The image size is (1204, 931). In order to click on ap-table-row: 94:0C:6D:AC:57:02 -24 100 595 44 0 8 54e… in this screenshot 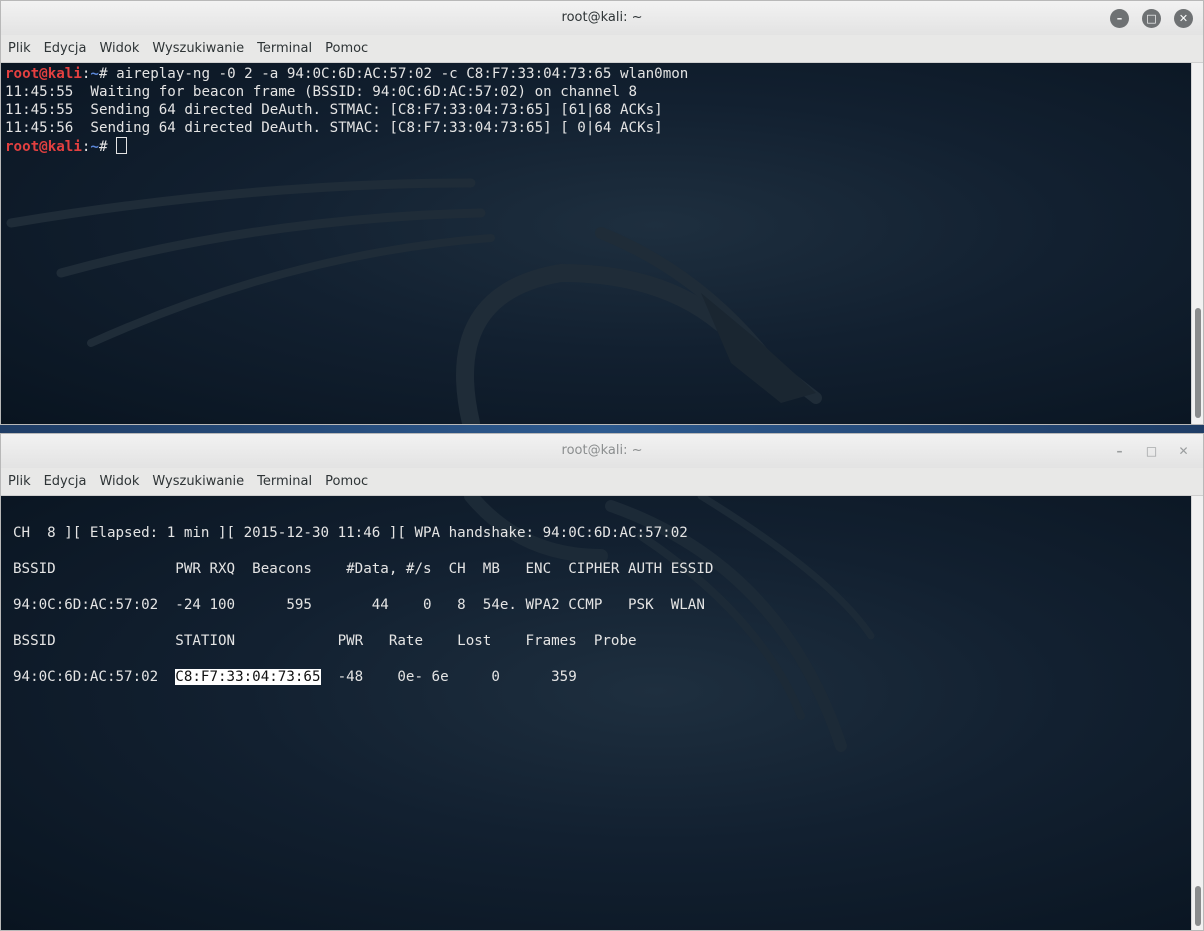, I will do `click(359, 605)`.